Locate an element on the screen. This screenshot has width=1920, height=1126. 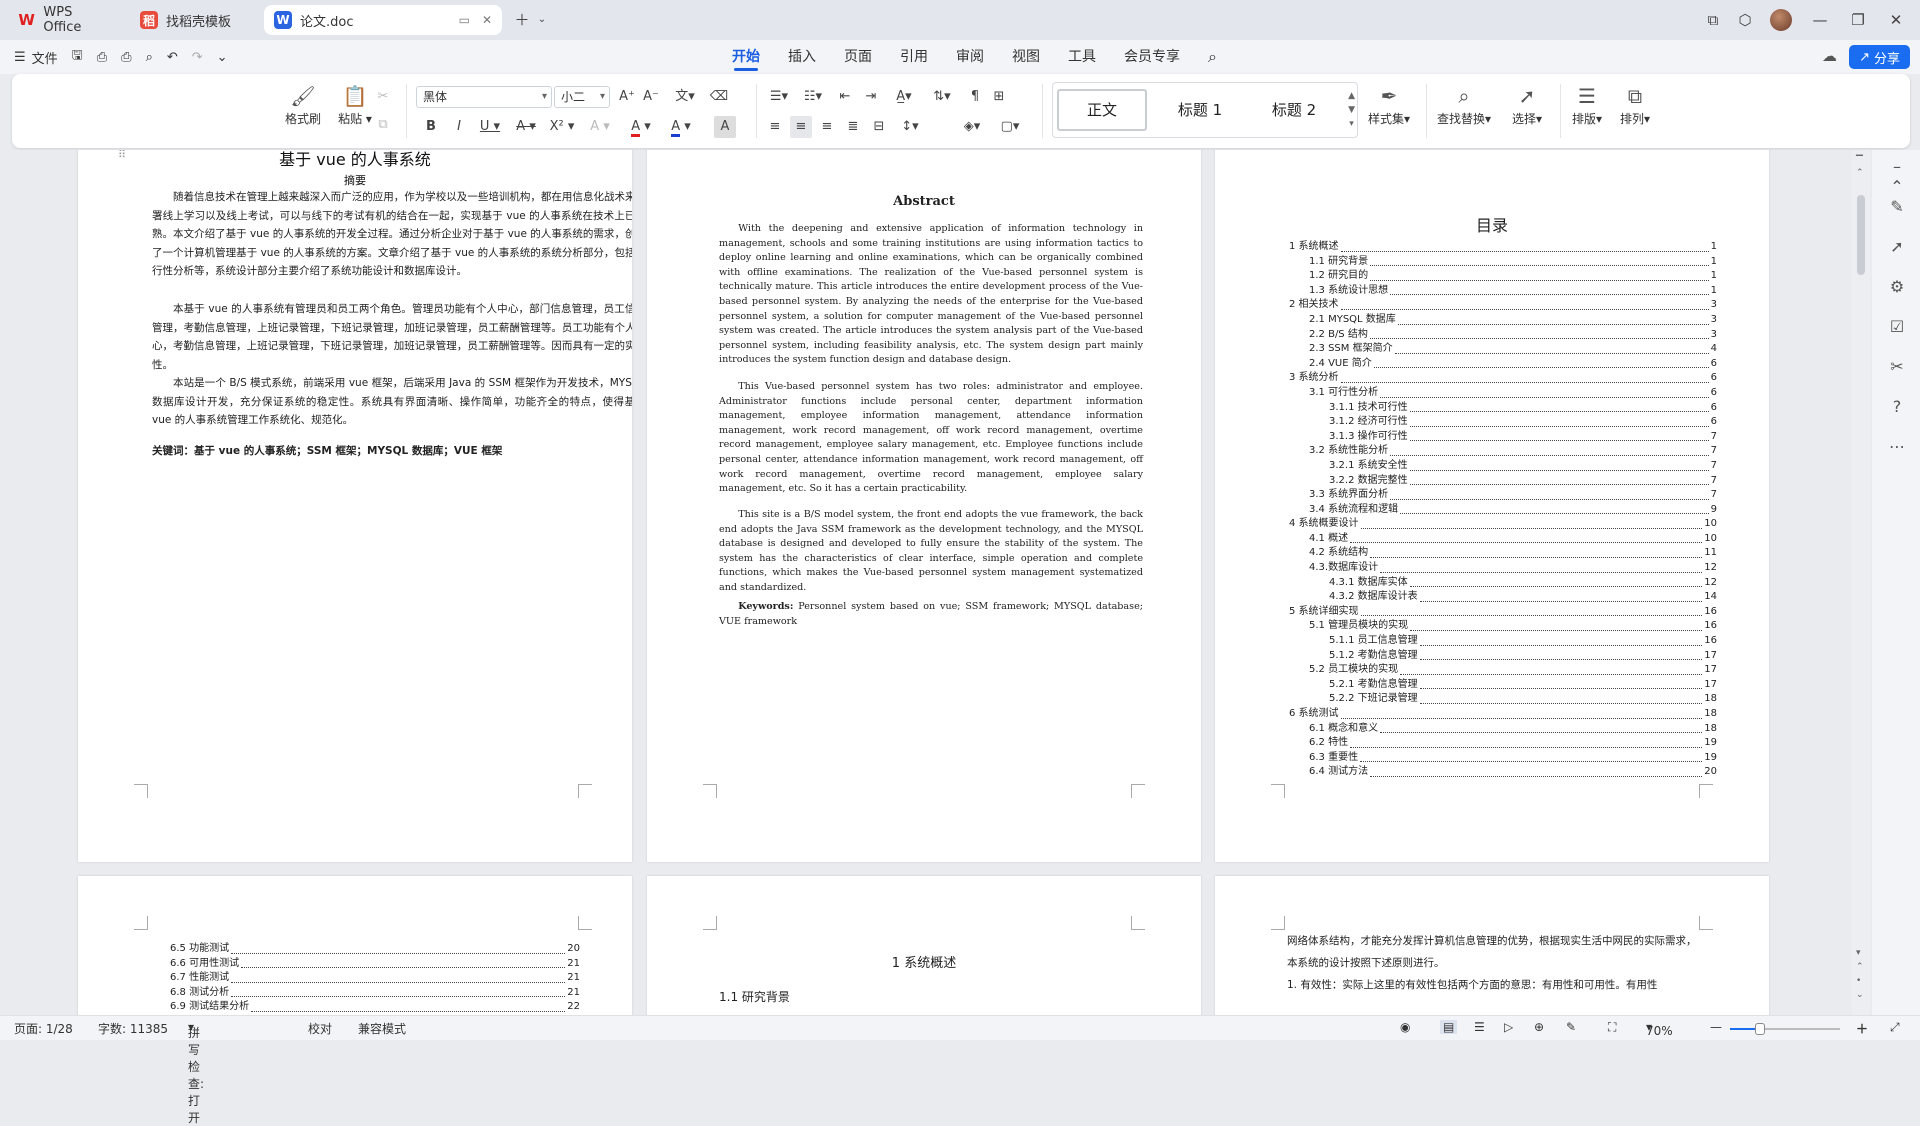
pinyin-icon: 文▾ is located at coordinates (685, 97).